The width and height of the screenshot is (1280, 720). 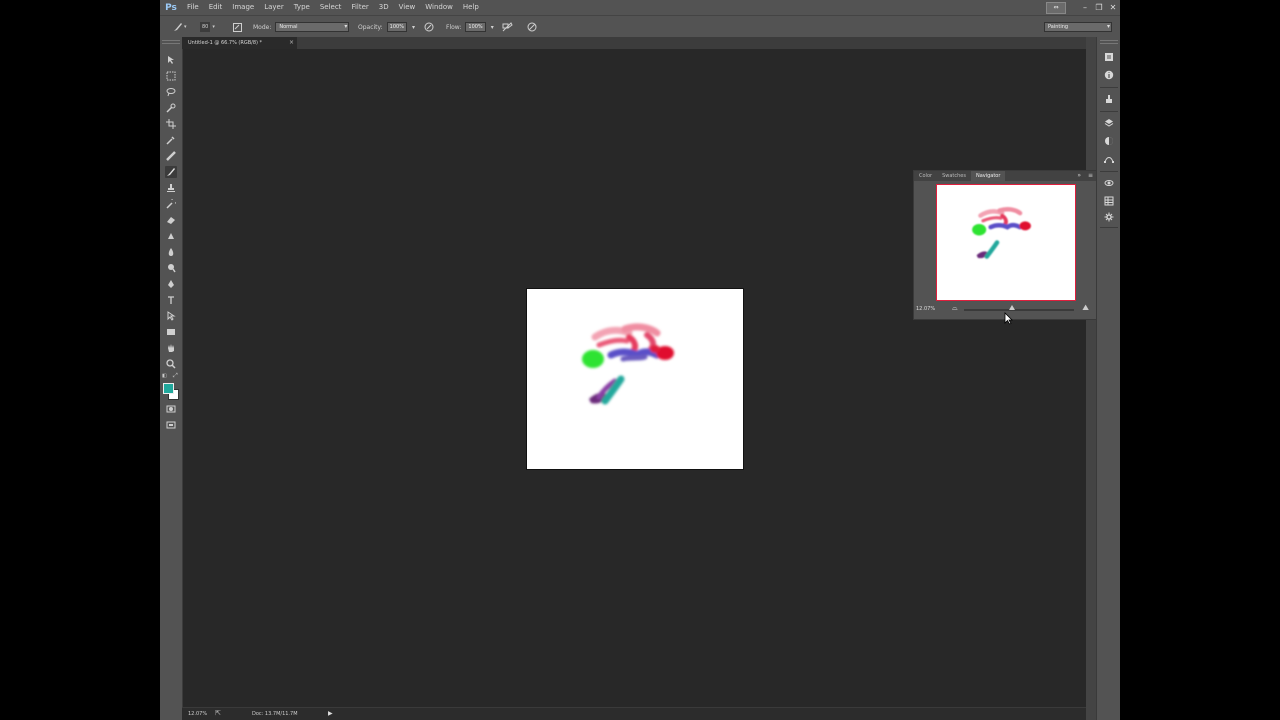 I want to click on navigator-thumbnail, so click(x=1001, y=232).